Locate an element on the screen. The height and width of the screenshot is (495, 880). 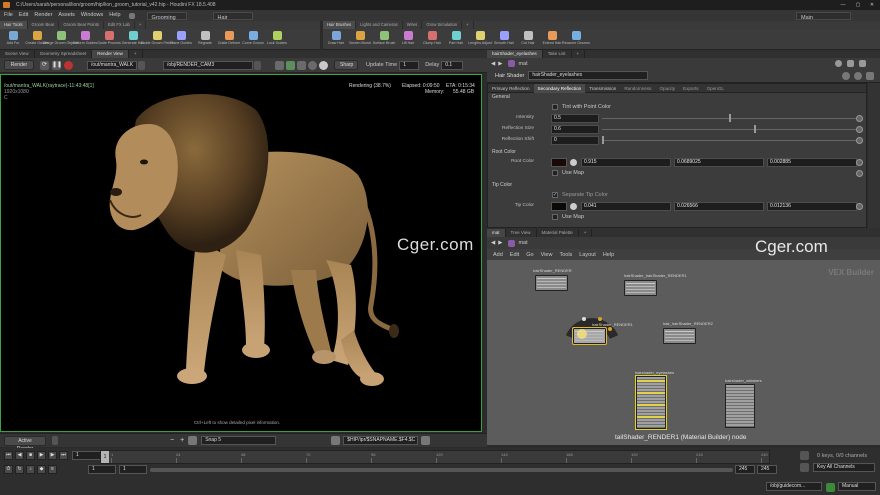
shelf-left-tool-0: Add Fur is located at coordinates (13, 37).